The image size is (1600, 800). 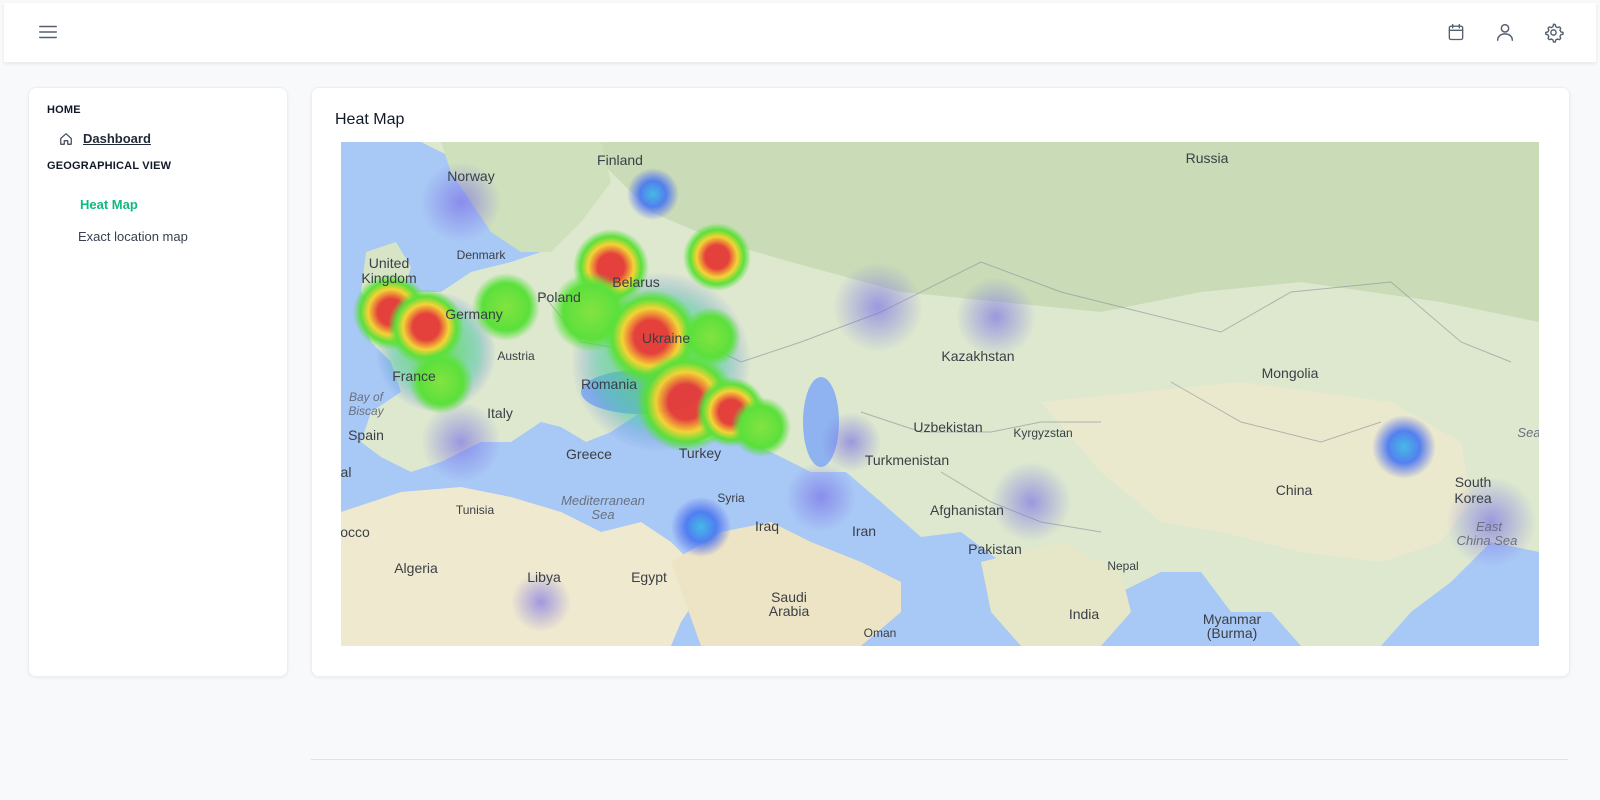 What do you see at coordinates (366, 411) in the screenshot?
I see `map-label: Biscay` at bounding box center [366, 411].